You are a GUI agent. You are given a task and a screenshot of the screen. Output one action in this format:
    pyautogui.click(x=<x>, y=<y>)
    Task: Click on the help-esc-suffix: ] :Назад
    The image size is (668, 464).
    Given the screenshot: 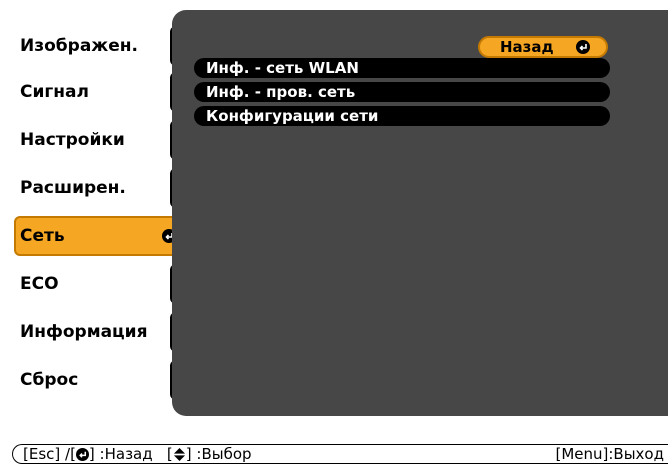 What is the action you would take?
    pyautogui.click(x=120, y=454)
    